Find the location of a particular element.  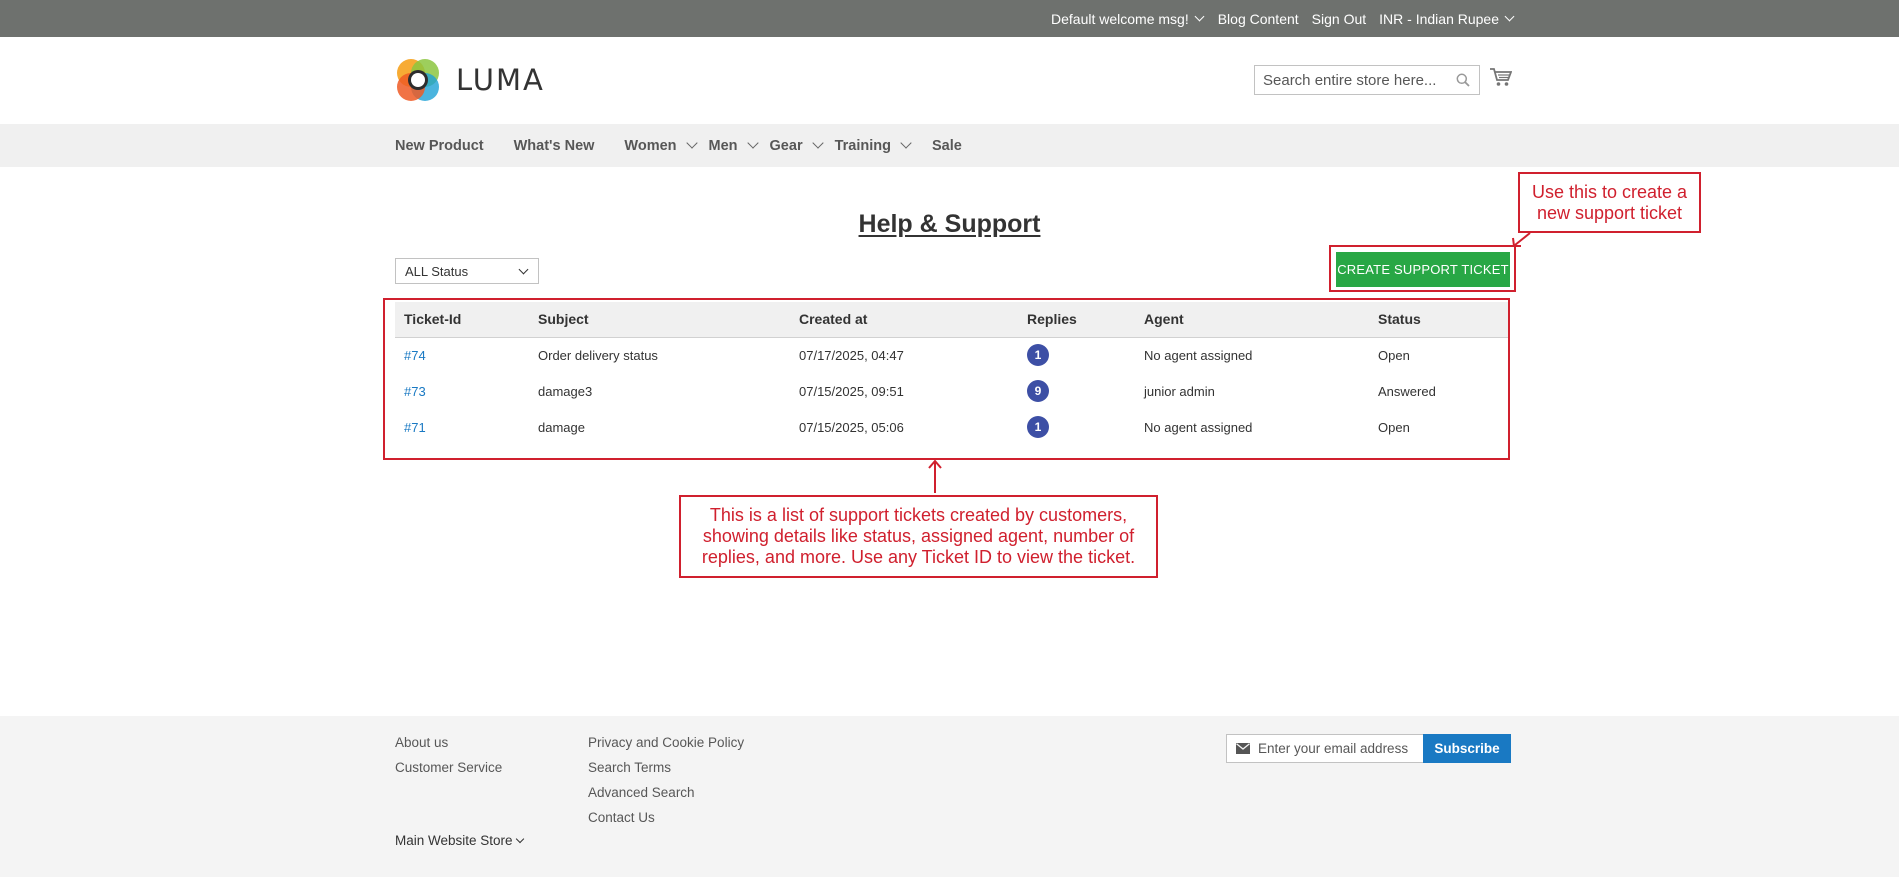

search-box is located at coordinates (1367, 80).